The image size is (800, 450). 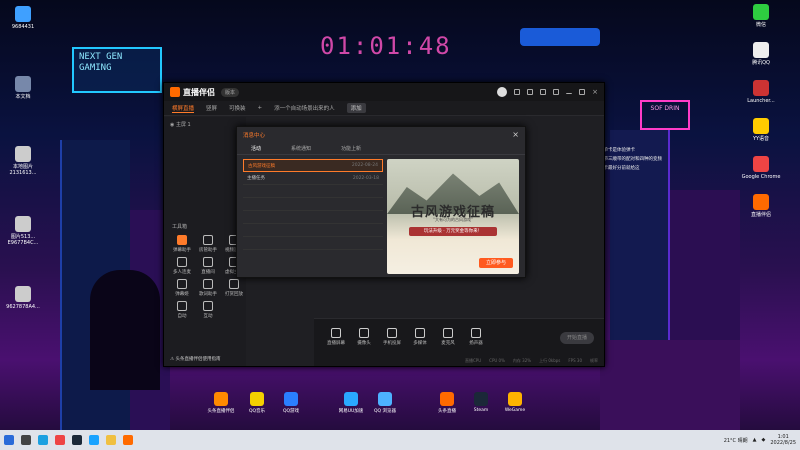 I want to click on dock-icon: Steam, so click(x=481, y=402).